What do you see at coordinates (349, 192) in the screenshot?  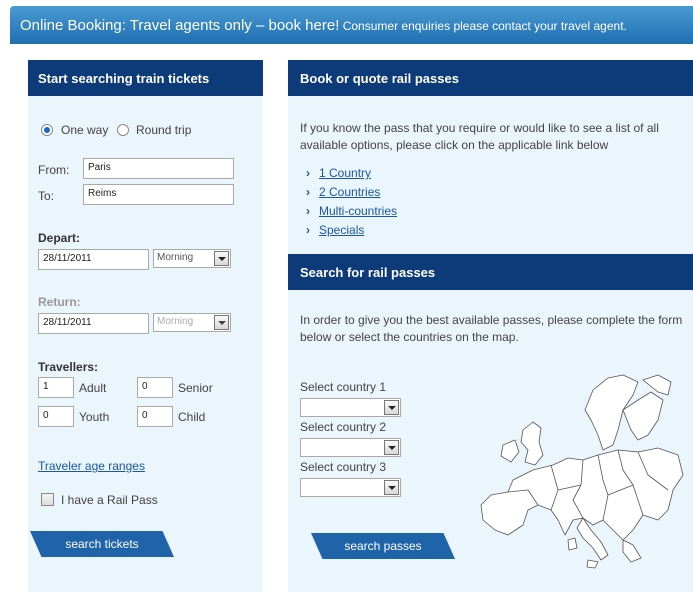 I see `pass-link-2-countries: 2 Countries` at bounding box center [349, 192].